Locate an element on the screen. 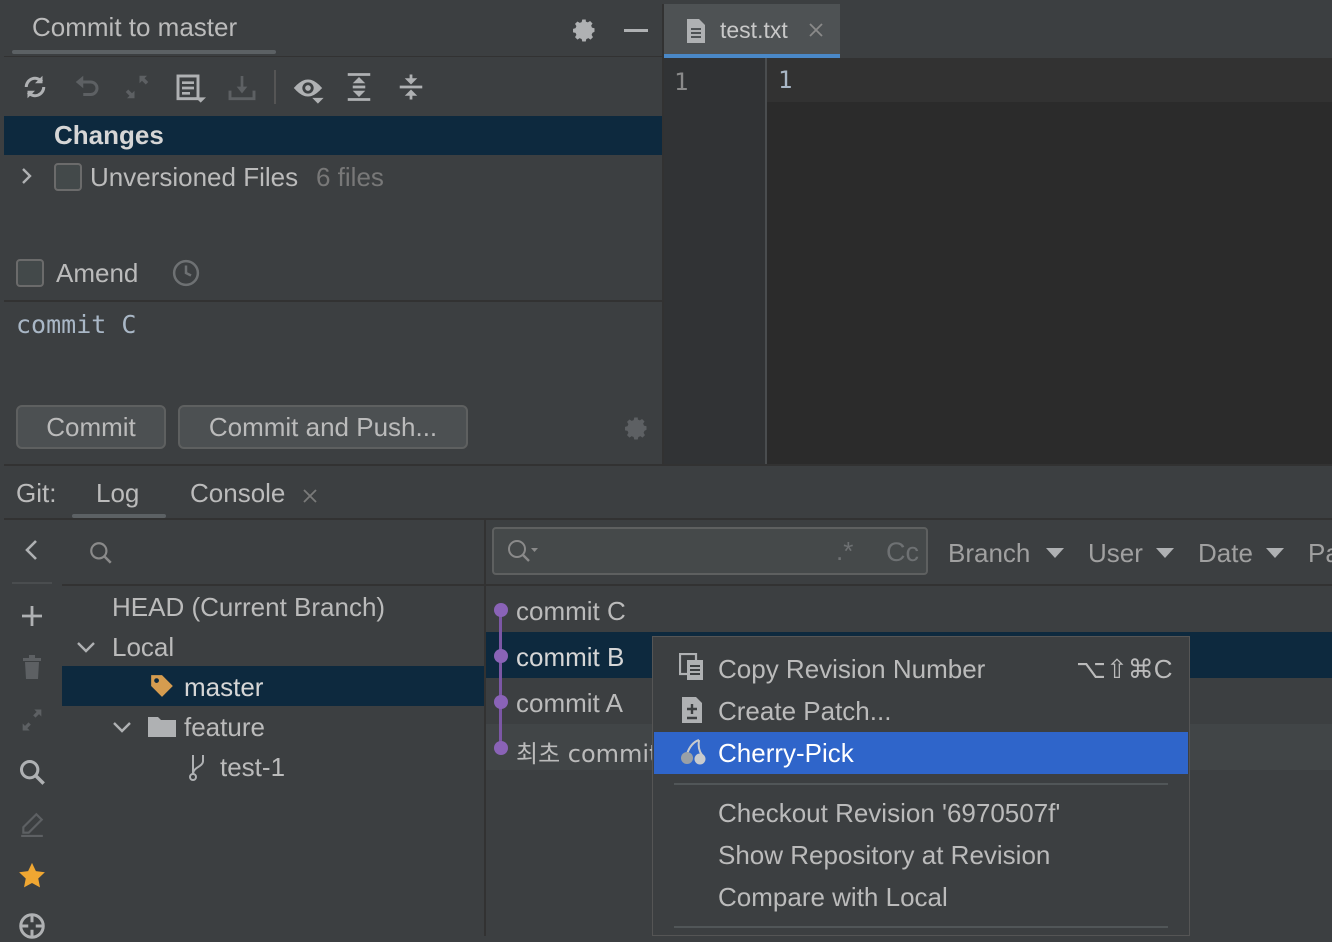  changes-label: Changes is located at coordinates (109, 135).